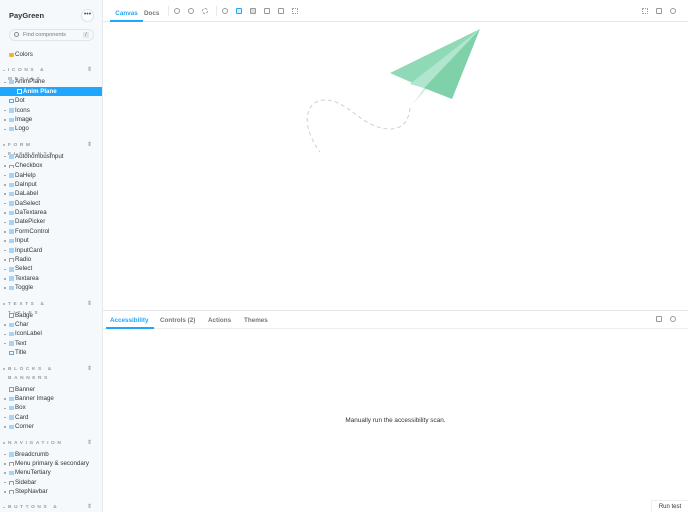  Describe the element at coordinates (253, 11) in the screenshot. I see `viewport-icon` at that location.